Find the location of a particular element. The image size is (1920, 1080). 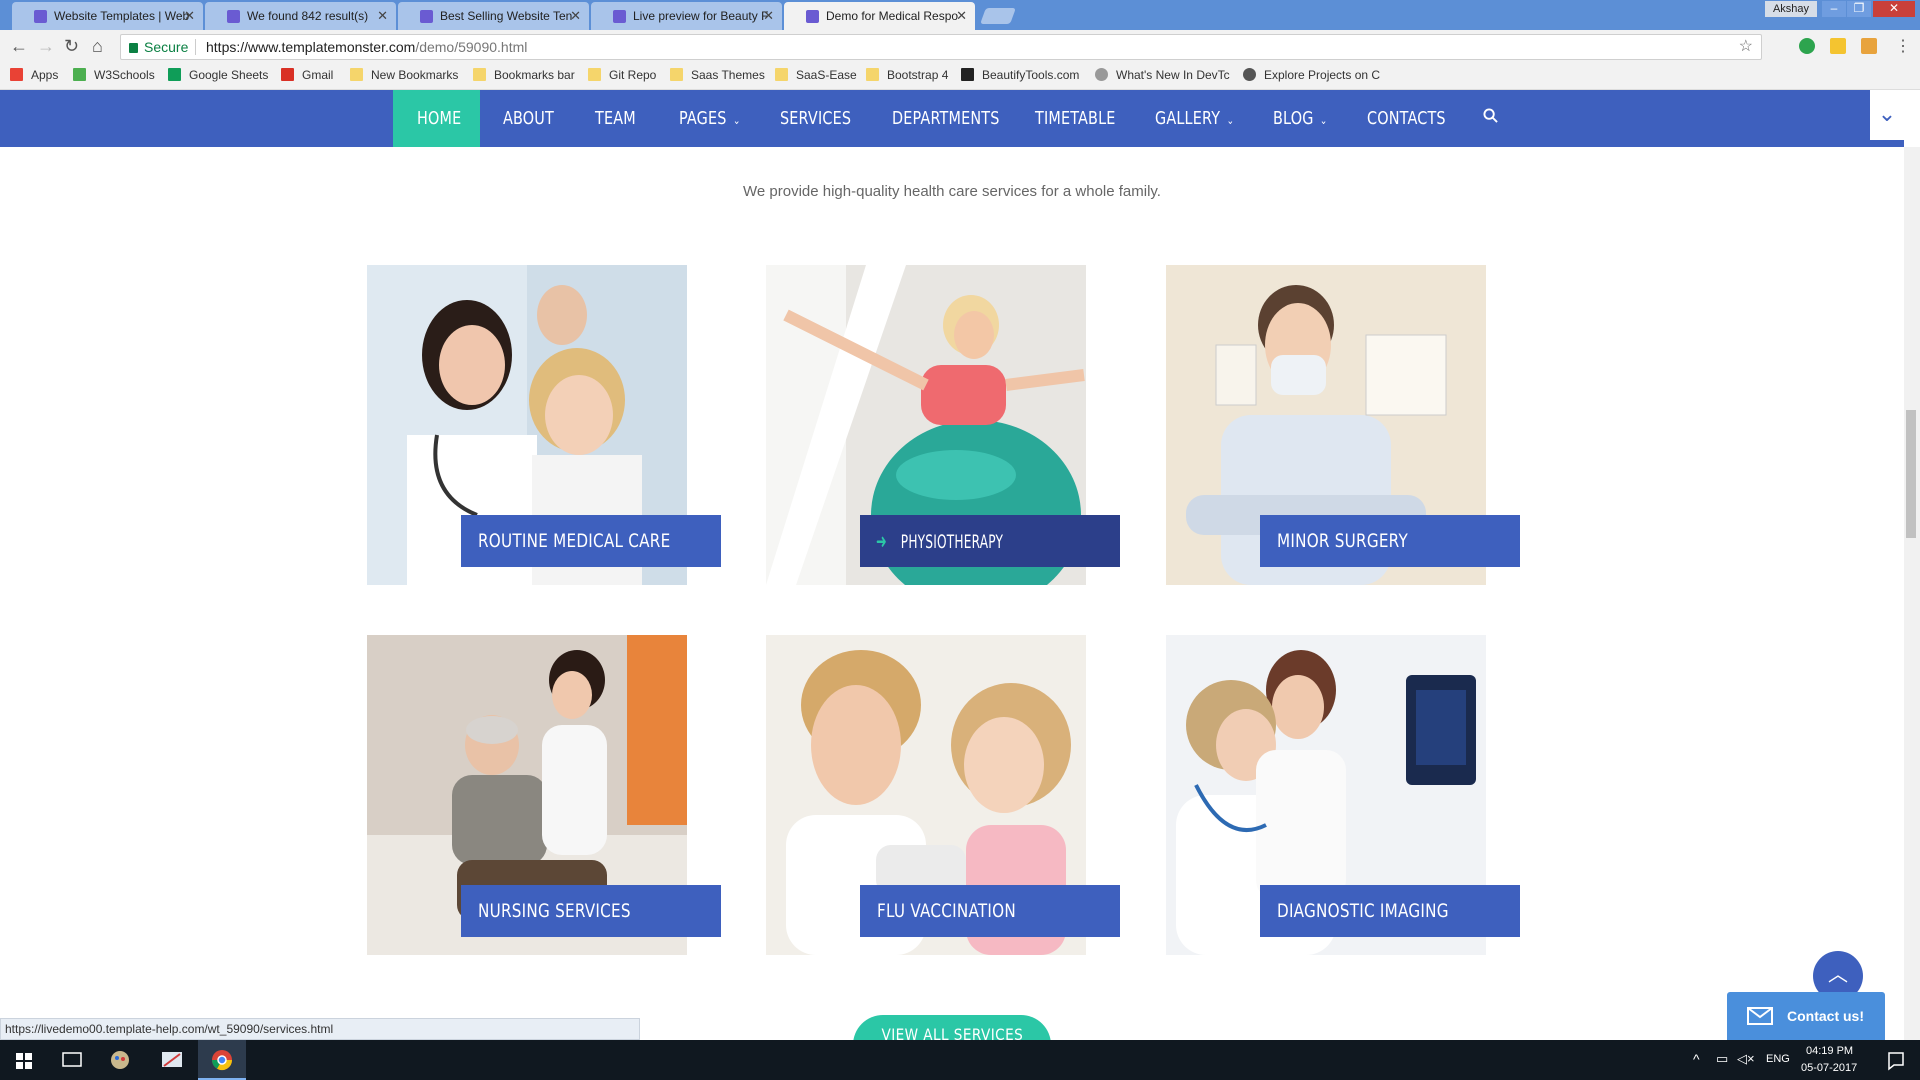

bookmark-label: BeautifyTools.com is located at coordinates (1031, 75).